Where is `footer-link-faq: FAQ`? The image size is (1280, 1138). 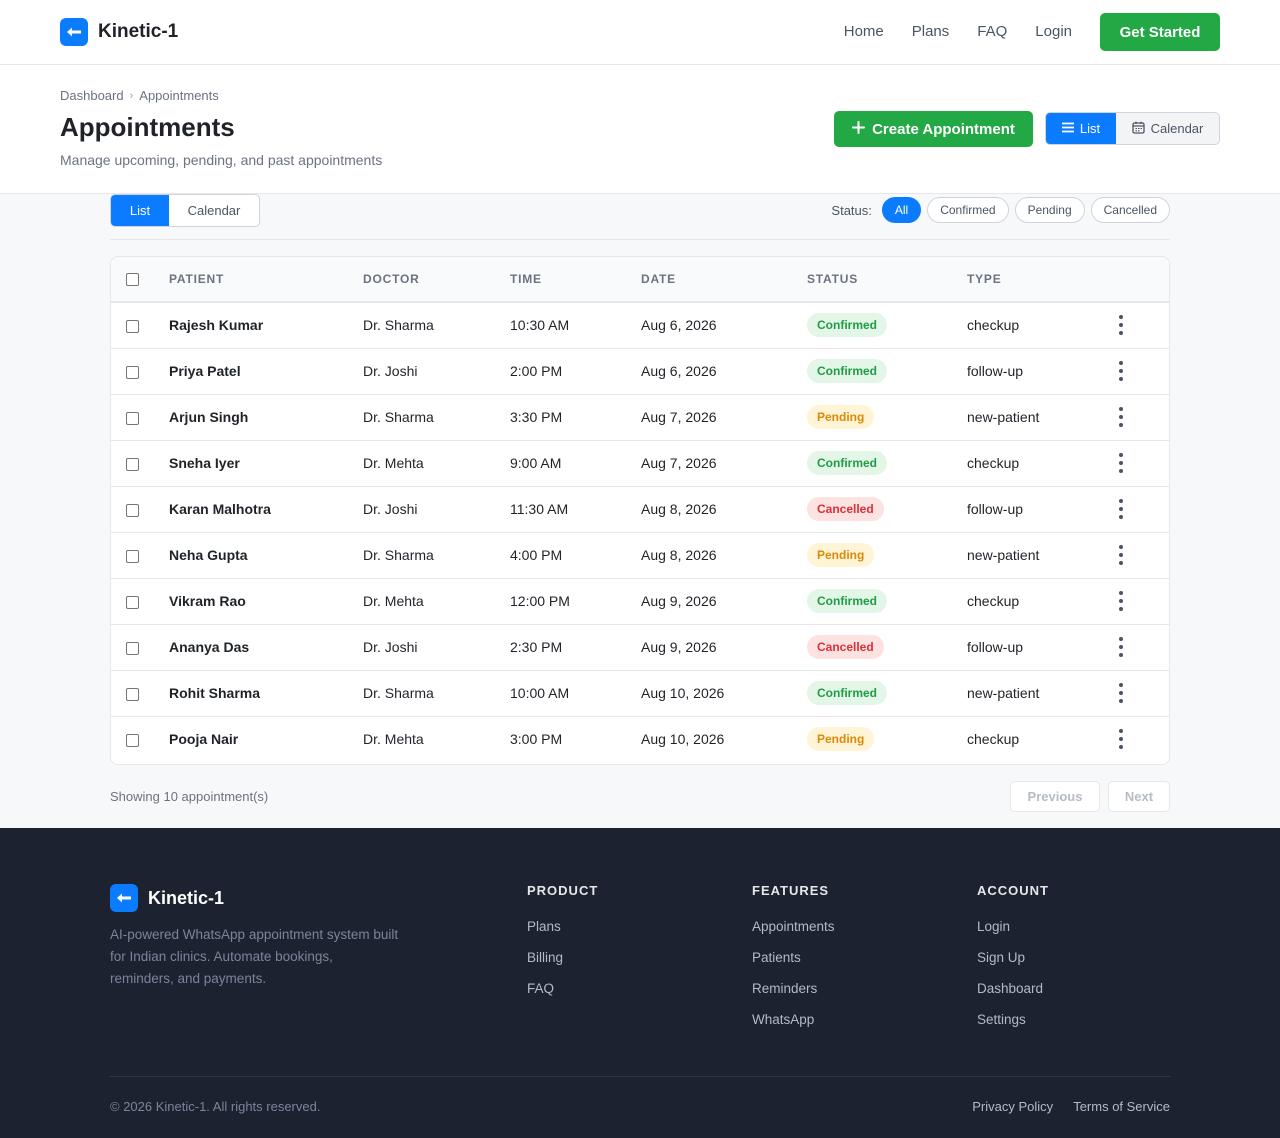
footer-link-faq: FAQ is located at coordinates (562, 988).